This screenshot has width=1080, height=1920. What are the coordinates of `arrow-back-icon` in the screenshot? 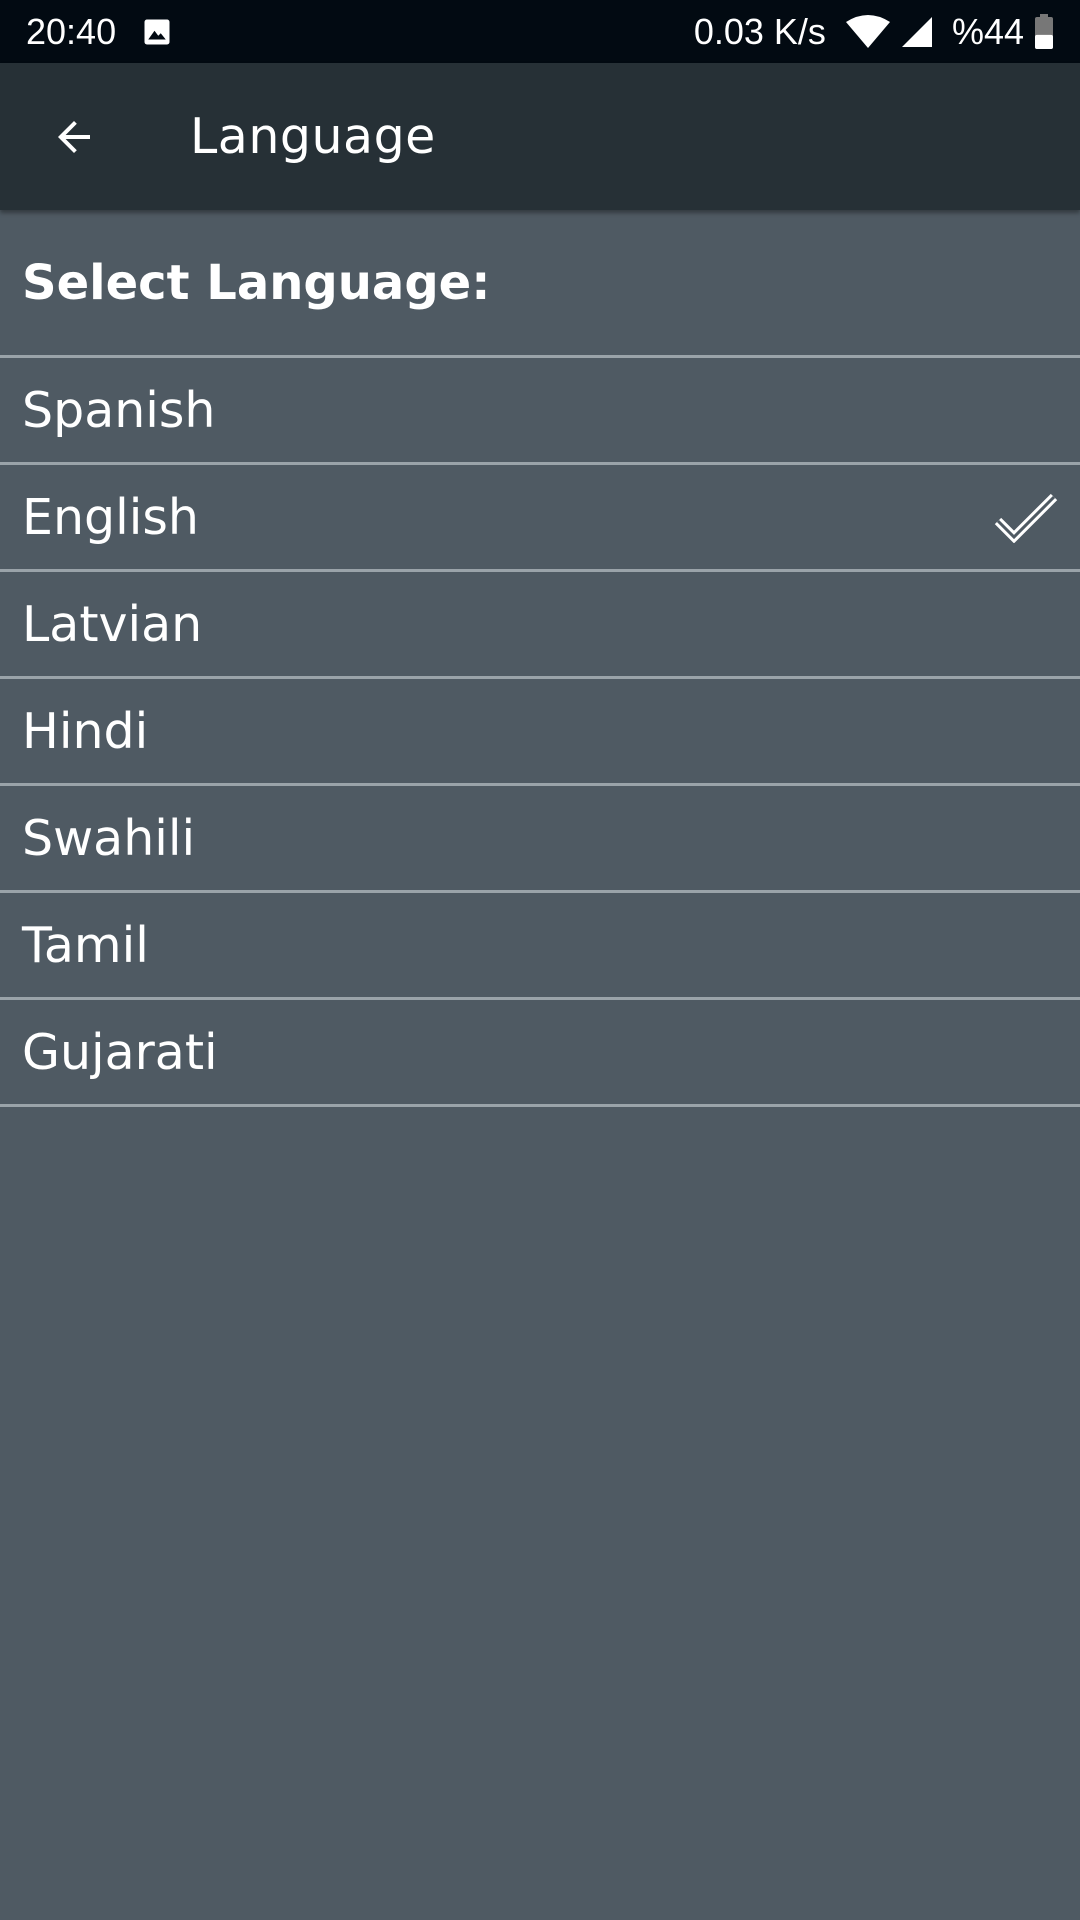 It's located at (74, 136).